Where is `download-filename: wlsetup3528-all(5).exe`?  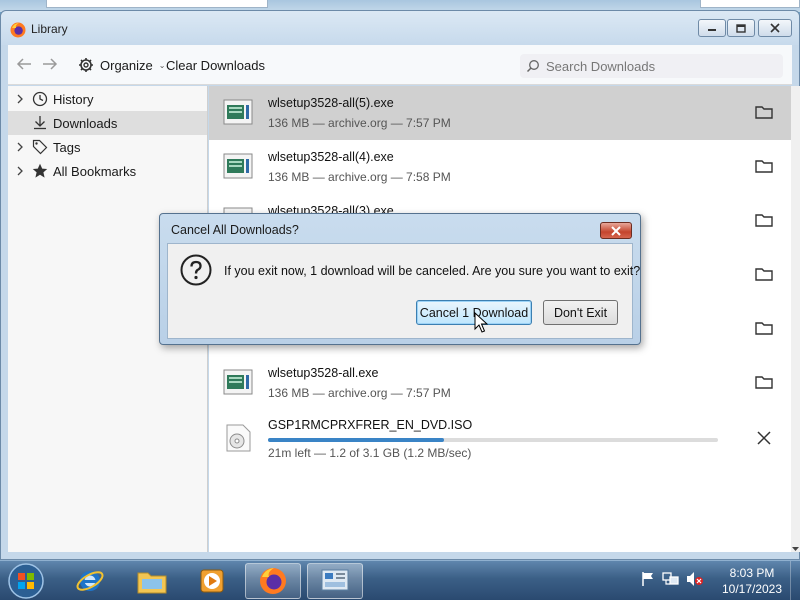 download-filename: wlsetup3528-all(5).exe is located at coordinates (331, 103).